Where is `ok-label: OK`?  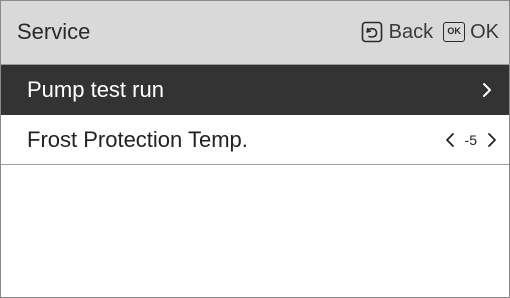 ok-label: OK is located at coordinates (484, 32).